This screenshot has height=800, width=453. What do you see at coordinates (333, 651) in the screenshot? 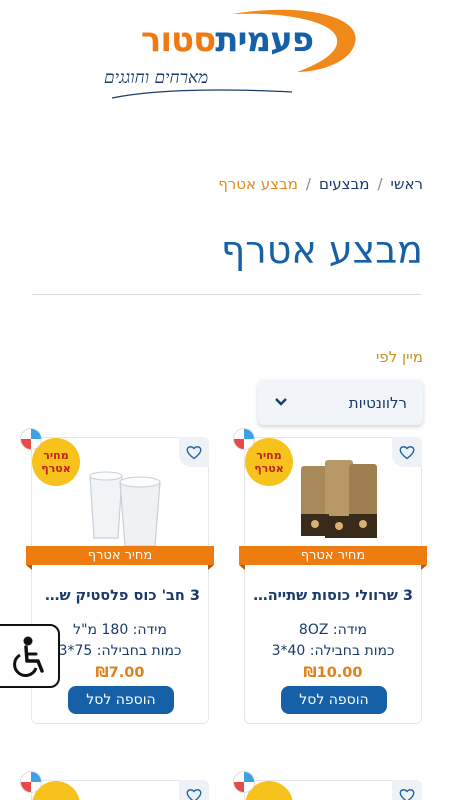
I see `product-quantity: כמות בחבילה: 40*3` at bounding box center [333, 651].